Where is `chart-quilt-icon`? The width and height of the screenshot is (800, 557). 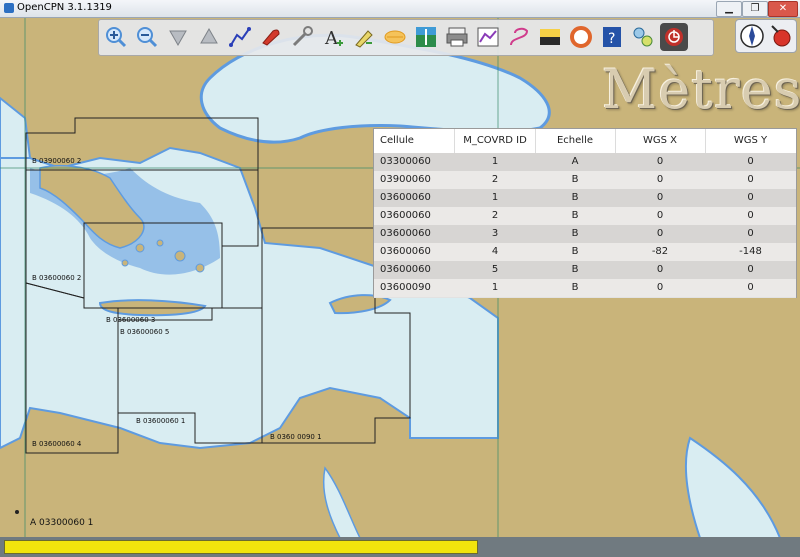
chart-quilt-icon is located at coordinates (426, 37).